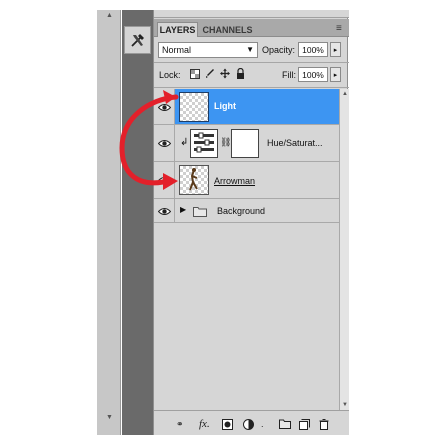 Image resolution: width=445 pixels, height=445 pixels. Describe the element at coordinates (217, 73) in the screenshot. I see `lock-icons` at that location.